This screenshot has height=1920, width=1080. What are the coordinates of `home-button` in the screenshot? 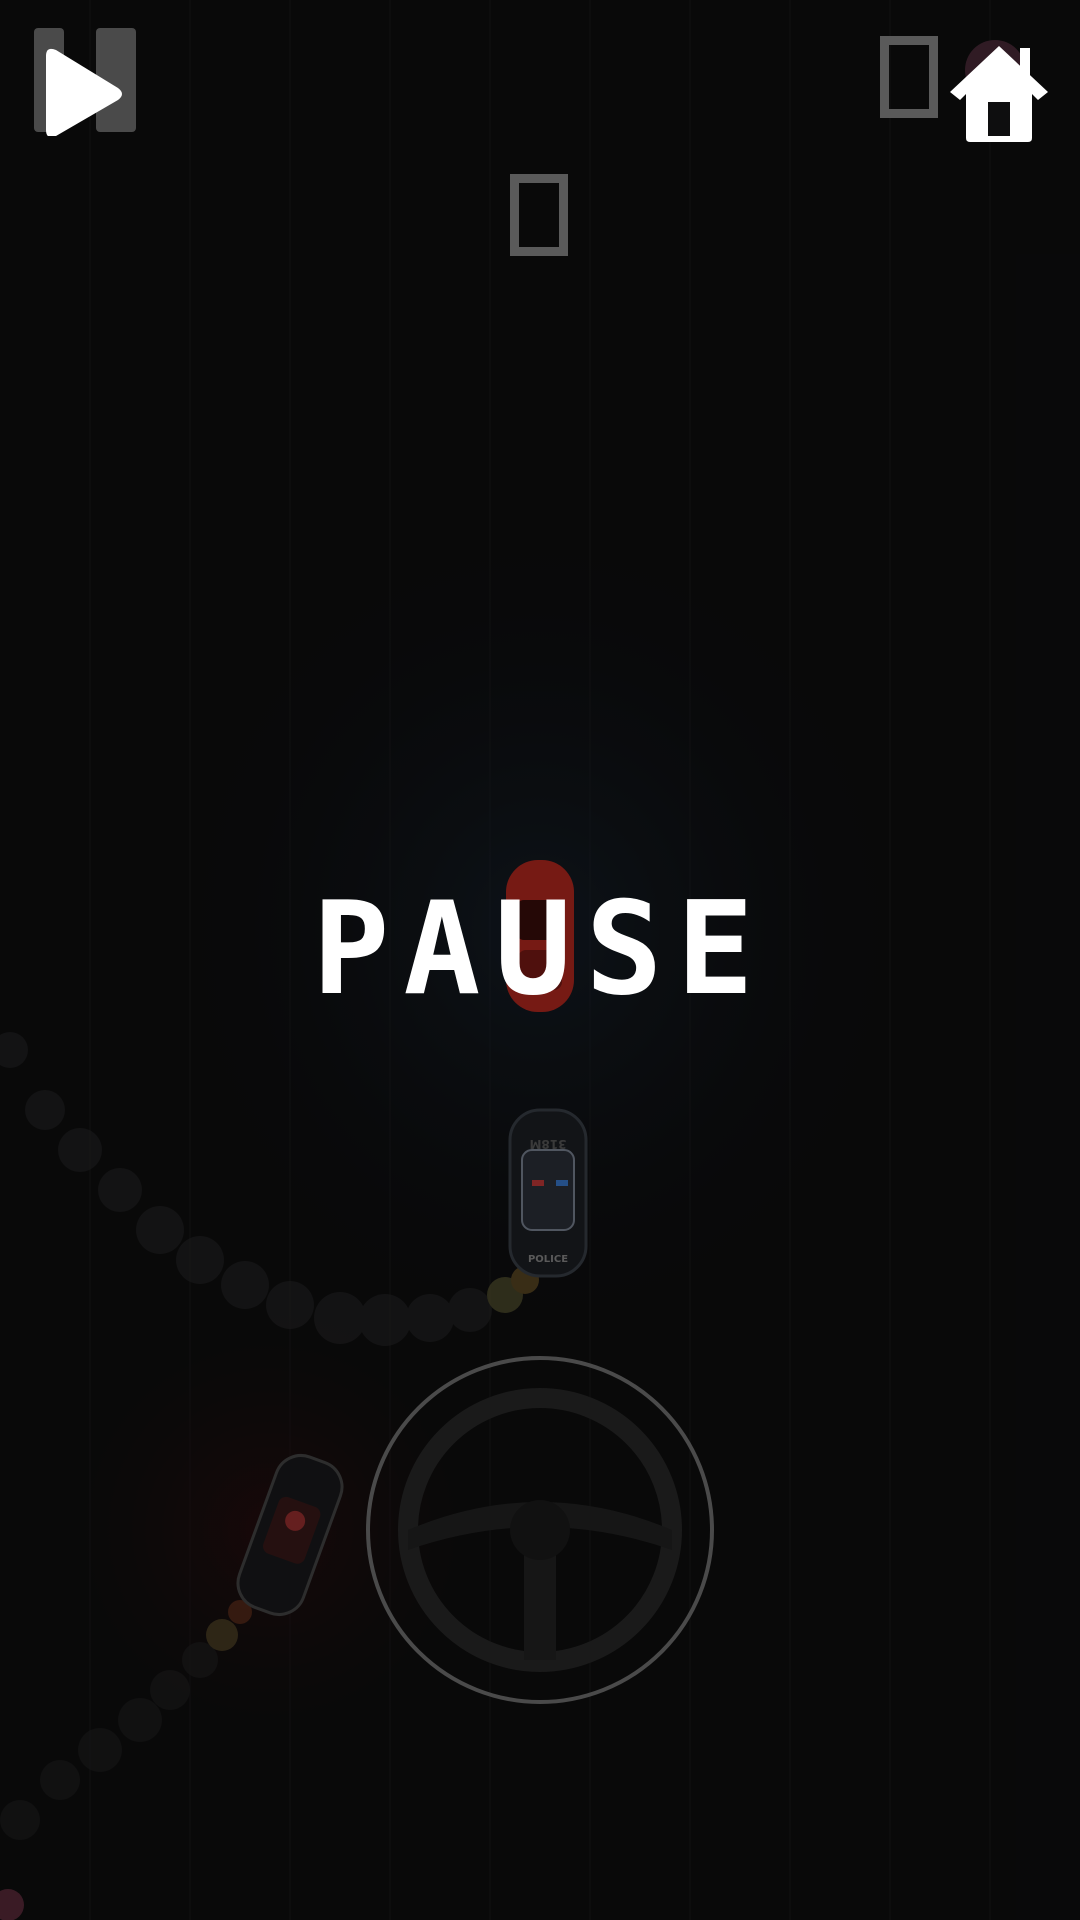 It's located at (999, 93).